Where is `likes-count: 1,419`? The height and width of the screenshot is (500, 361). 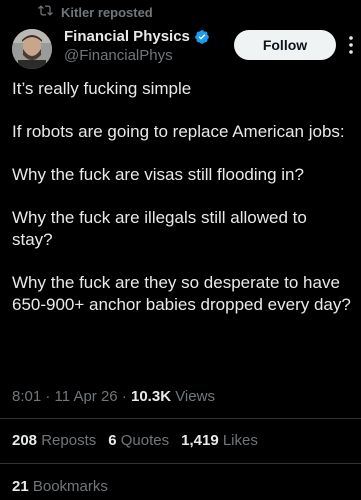 likes-count: 1,419 is located at coordinates (200, 440).